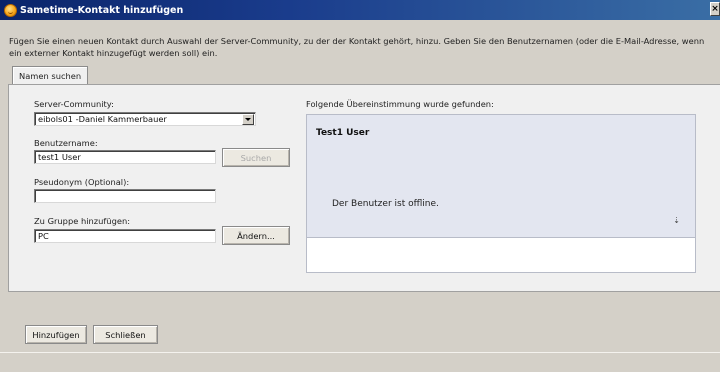  I want to click on status-bar, so click(360, 362).